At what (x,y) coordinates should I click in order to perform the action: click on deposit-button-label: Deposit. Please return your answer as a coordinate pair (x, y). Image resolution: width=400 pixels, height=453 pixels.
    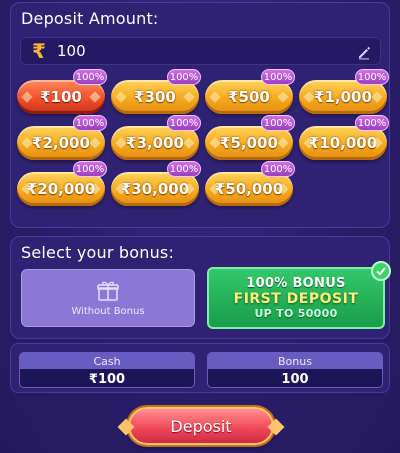
    Looking at the image, I should click on (201, 426).